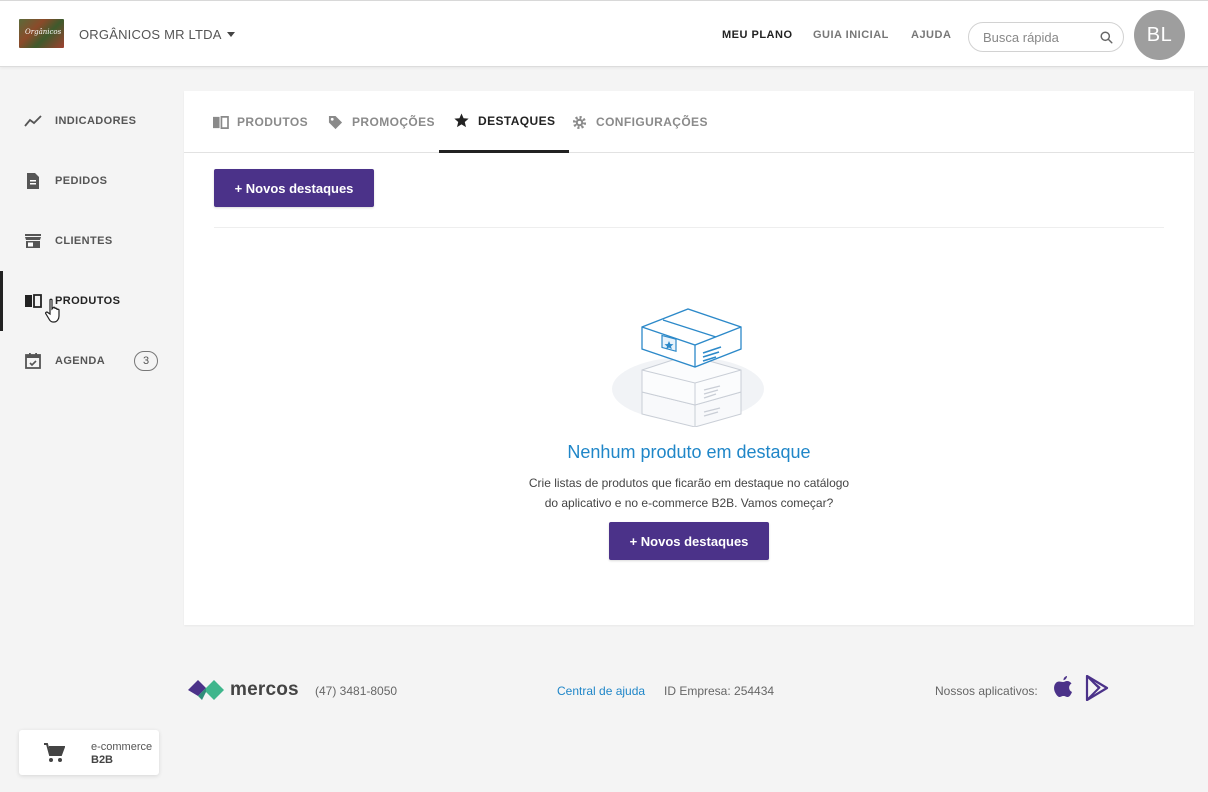  What do you see at coordinates (33, 361) in the screenshot?
I see `calendar-check-icon` at bounding box center [33, 361].